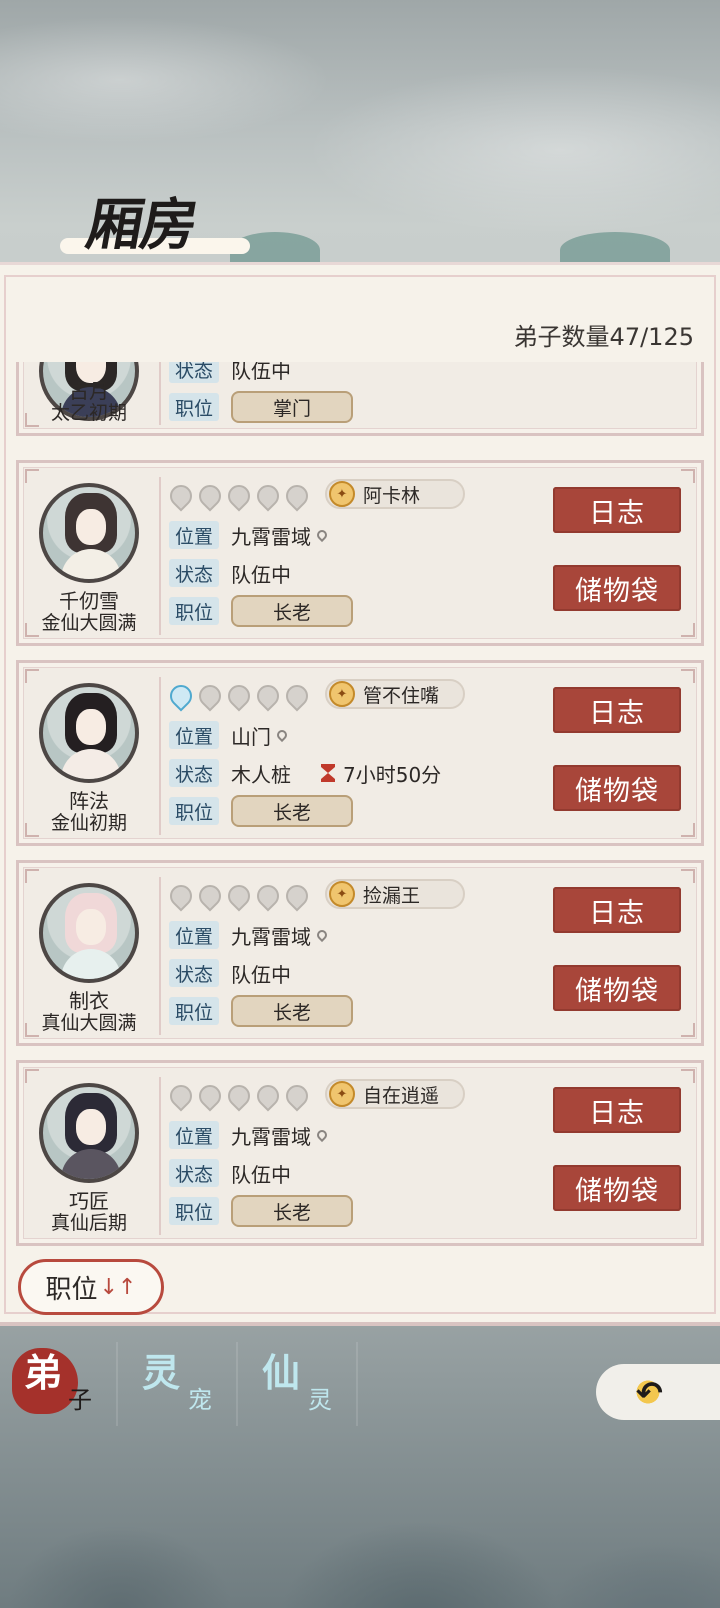  I want to click on tab-disciples: 弟 子, so click(59, 1384).